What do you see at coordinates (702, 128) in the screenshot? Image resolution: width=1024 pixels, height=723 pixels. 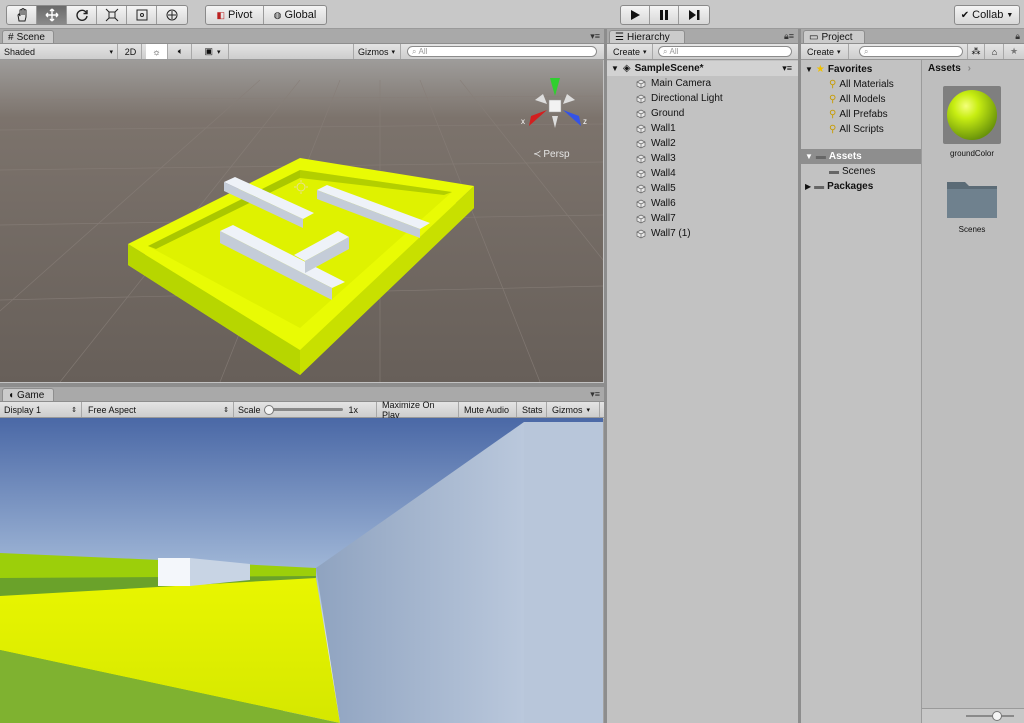 I see `list-item: Wall1` at bounding box center [702, 128].